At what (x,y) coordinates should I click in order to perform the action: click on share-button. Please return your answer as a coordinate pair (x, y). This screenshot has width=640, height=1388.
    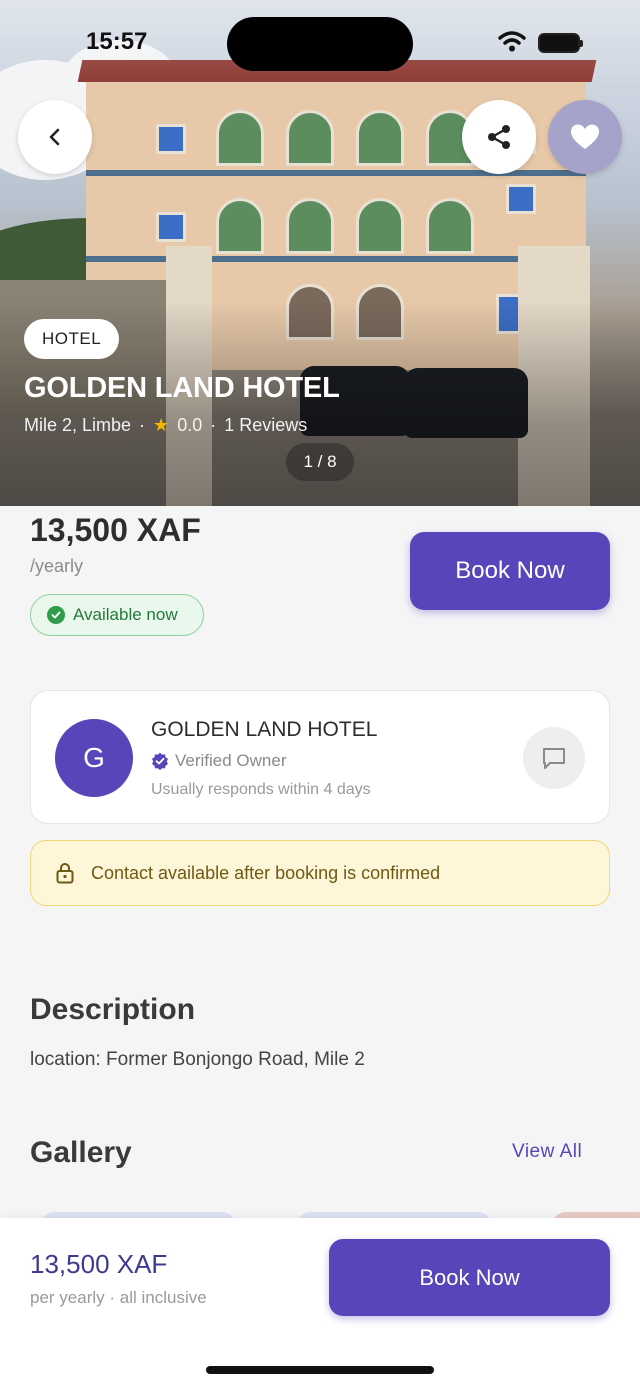
    Looking at the image, I should click on (499, 137).